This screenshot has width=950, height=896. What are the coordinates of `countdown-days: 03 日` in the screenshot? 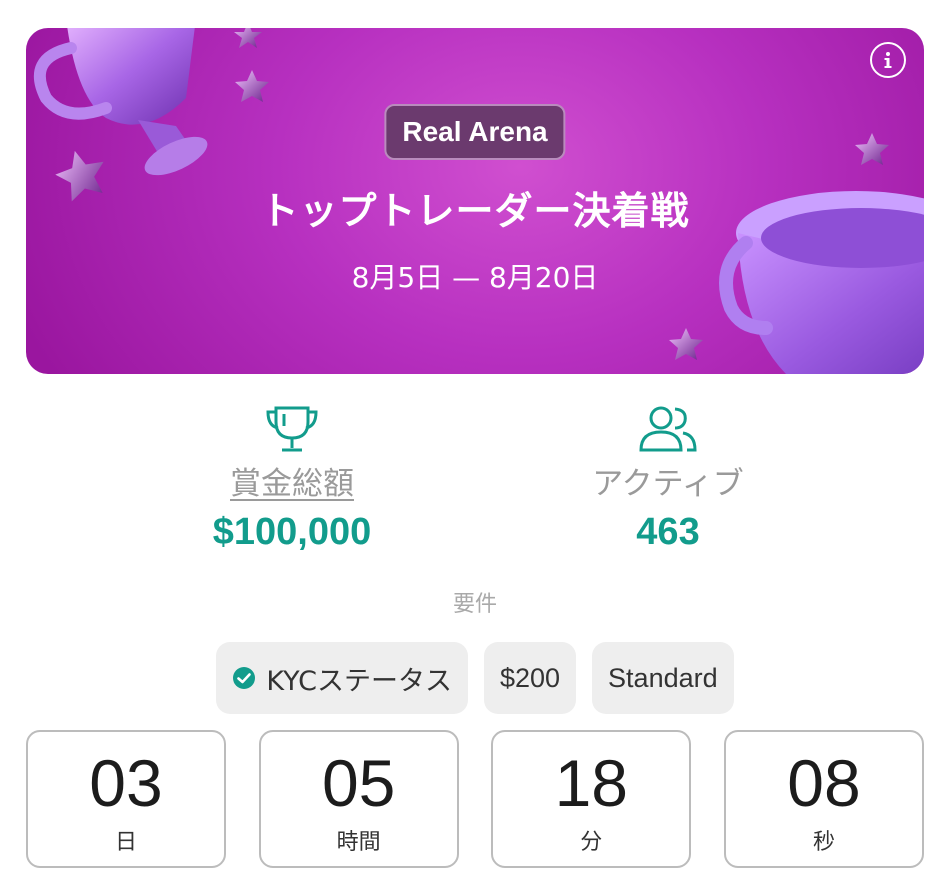 It's located at (126, 799).